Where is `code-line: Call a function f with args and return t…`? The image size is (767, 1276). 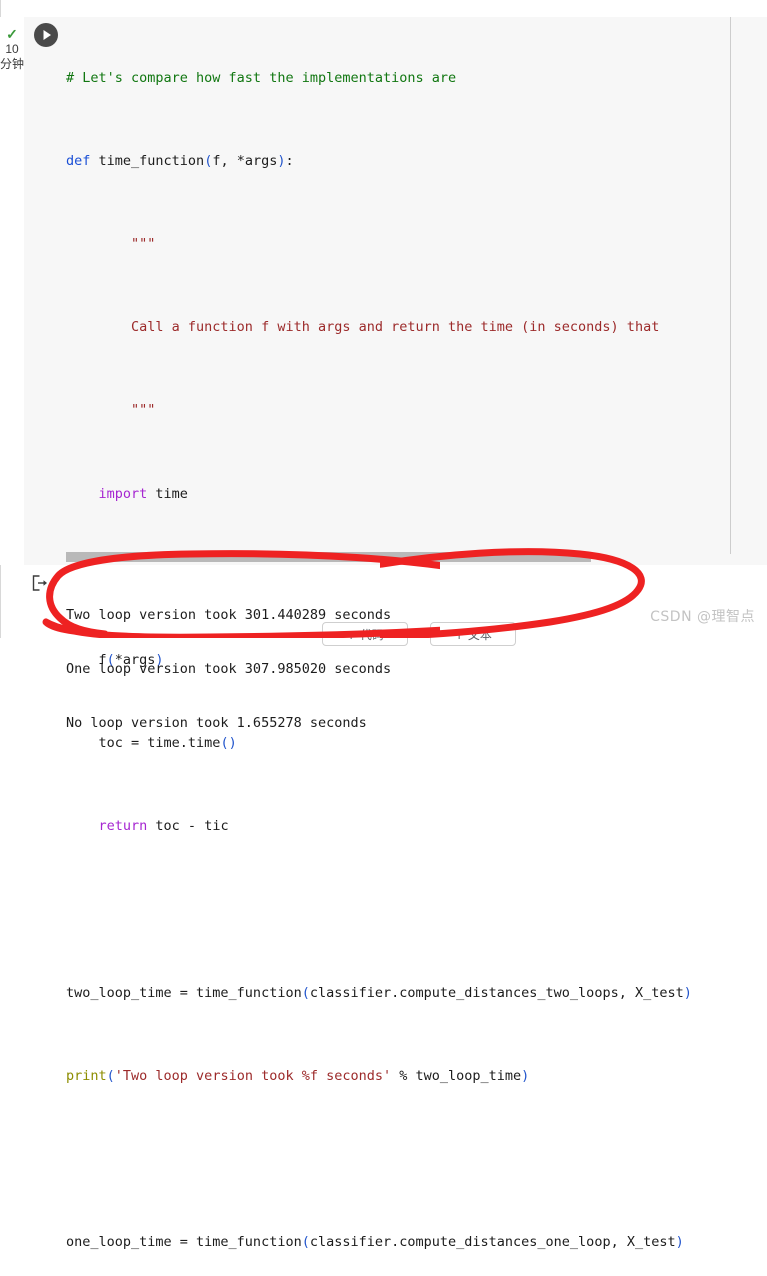 code-line: Call a function f with args and return t… is located at coordinates (363, 327).